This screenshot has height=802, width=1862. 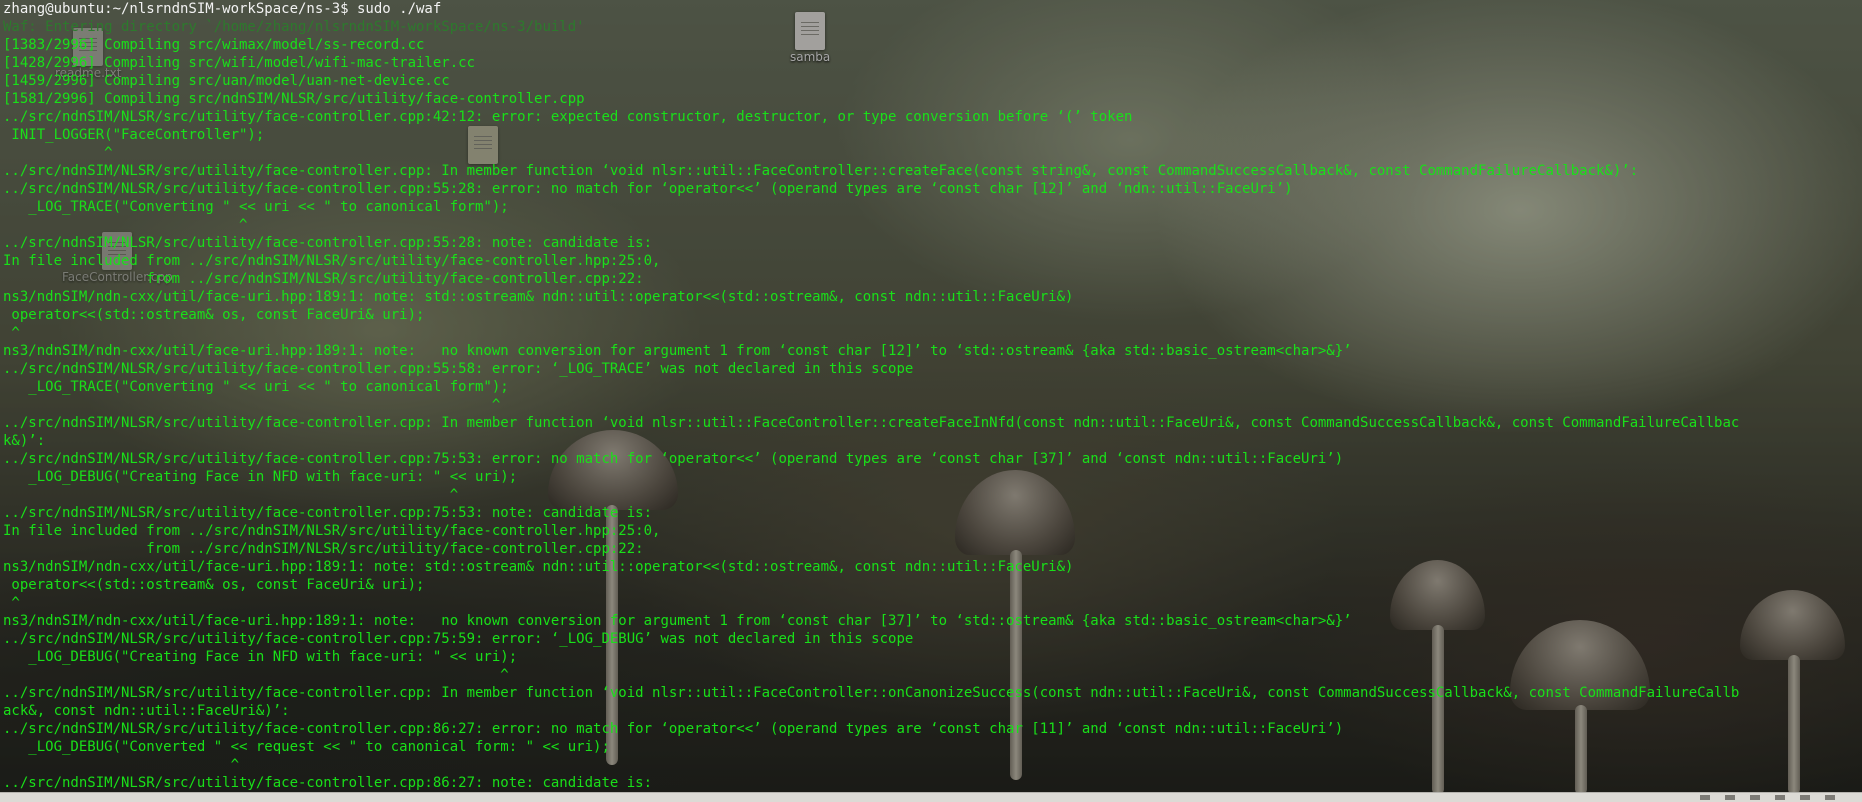 What do you see at coordinates (134, 135) in the screenshot?
I see `terminal-line: INIT_LOGGER("FaceController");` at bounding box center [134, 135].